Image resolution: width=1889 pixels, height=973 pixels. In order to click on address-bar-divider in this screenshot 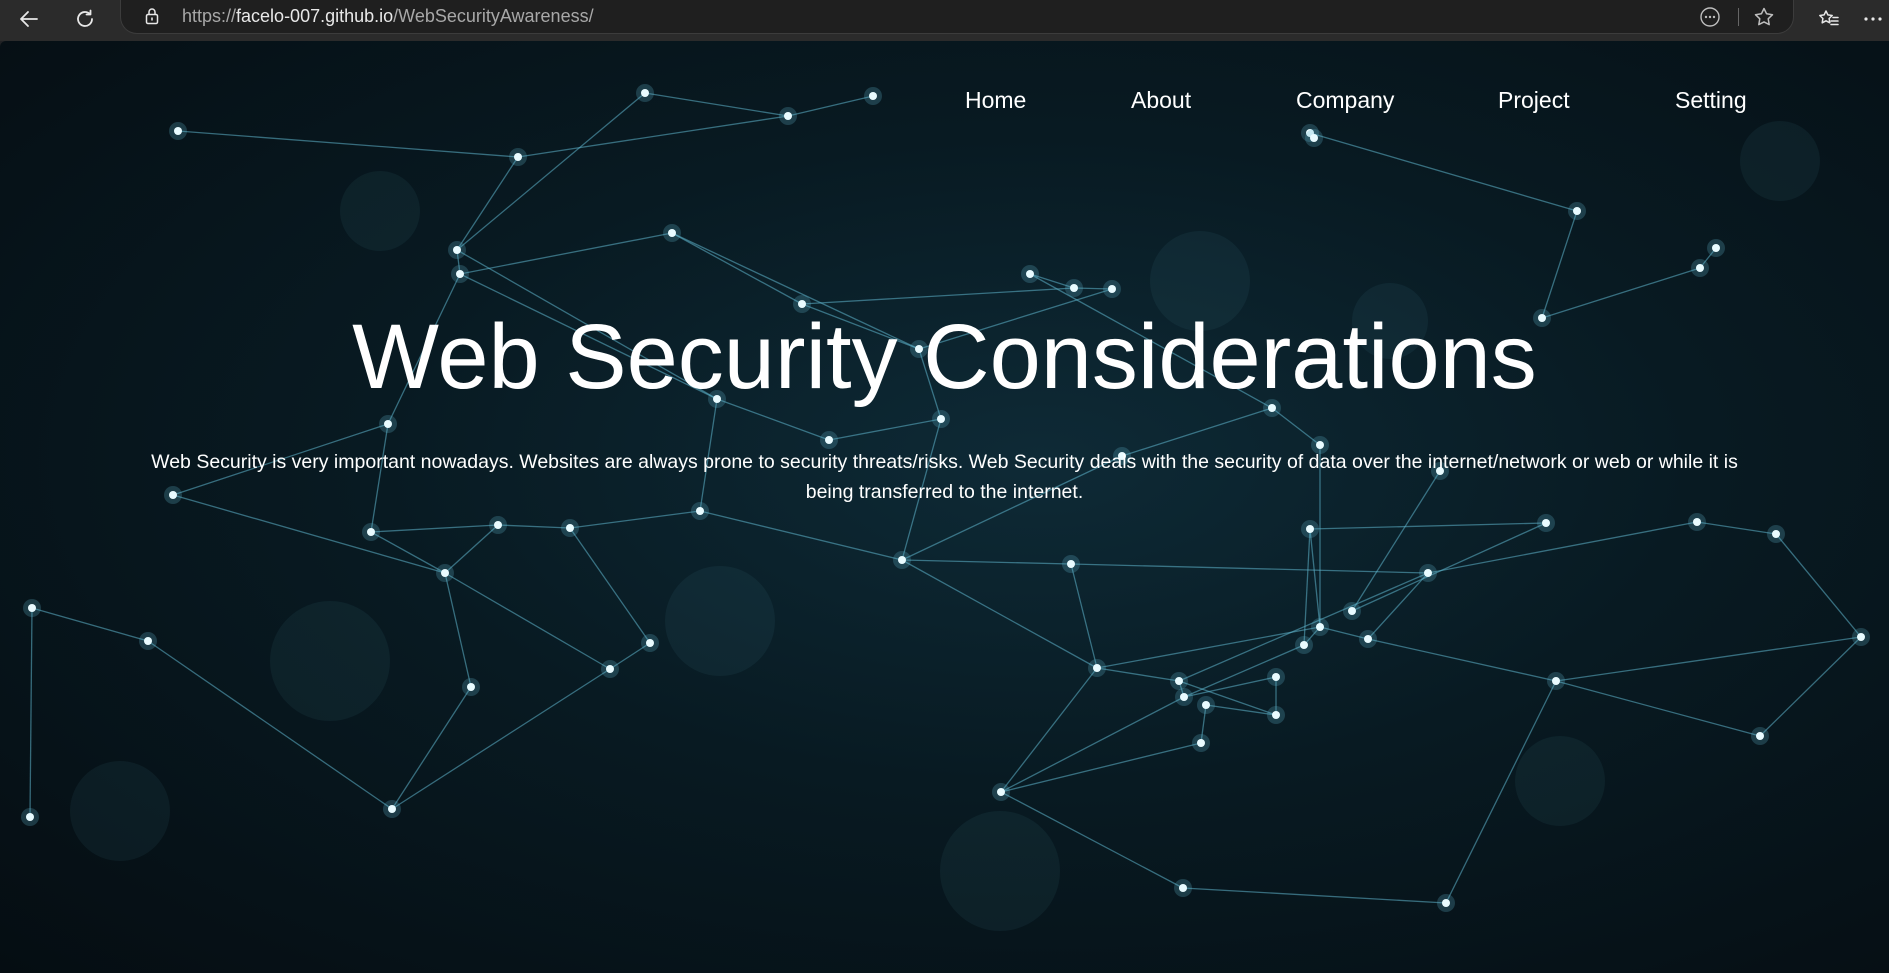, I will do `click(1738, 17)`.